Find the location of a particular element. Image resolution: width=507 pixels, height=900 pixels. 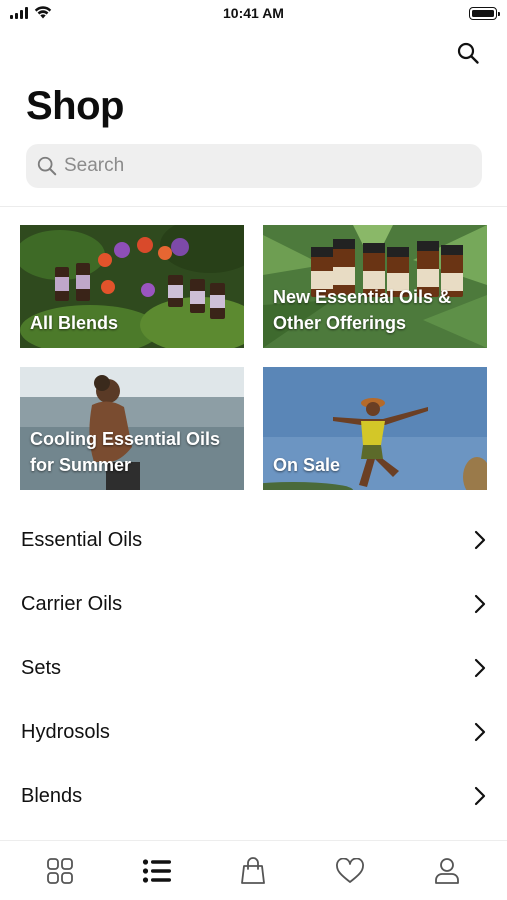

battery-icon is located at coordinates (484, 13).